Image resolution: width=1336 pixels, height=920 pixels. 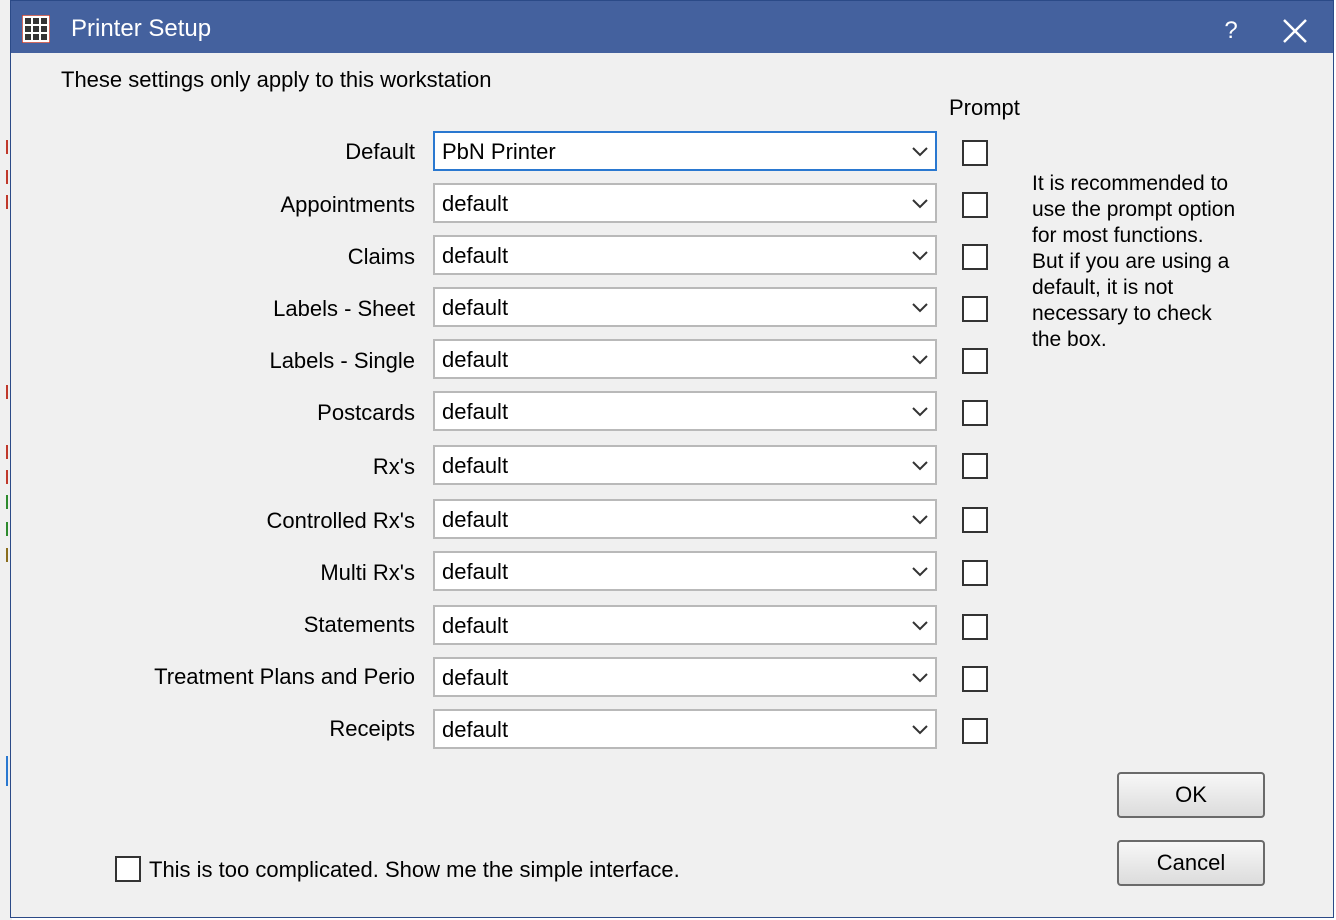 I want to click on row-label-receipts: Receipts, so click(x=372, y=728).